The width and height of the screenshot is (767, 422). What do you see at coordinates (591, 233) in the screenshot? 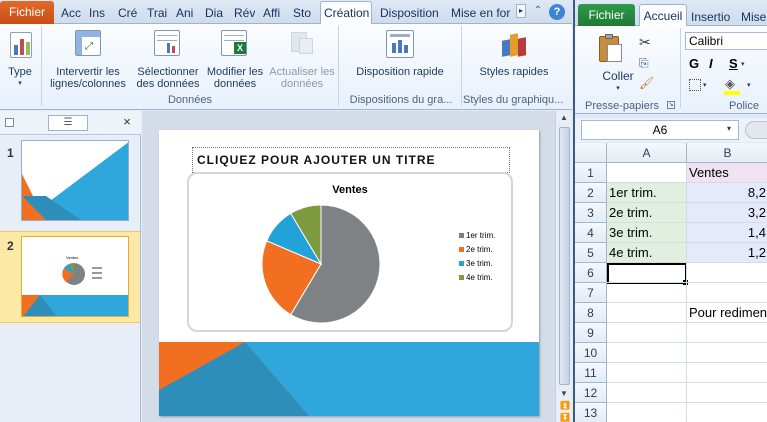
I see `row-header: 4` at bounding box center [591, 233].